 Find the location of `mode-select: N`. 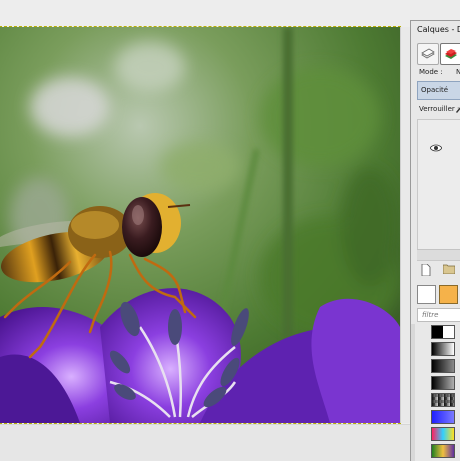

mode-select: N is located at coordinates (458, 72).